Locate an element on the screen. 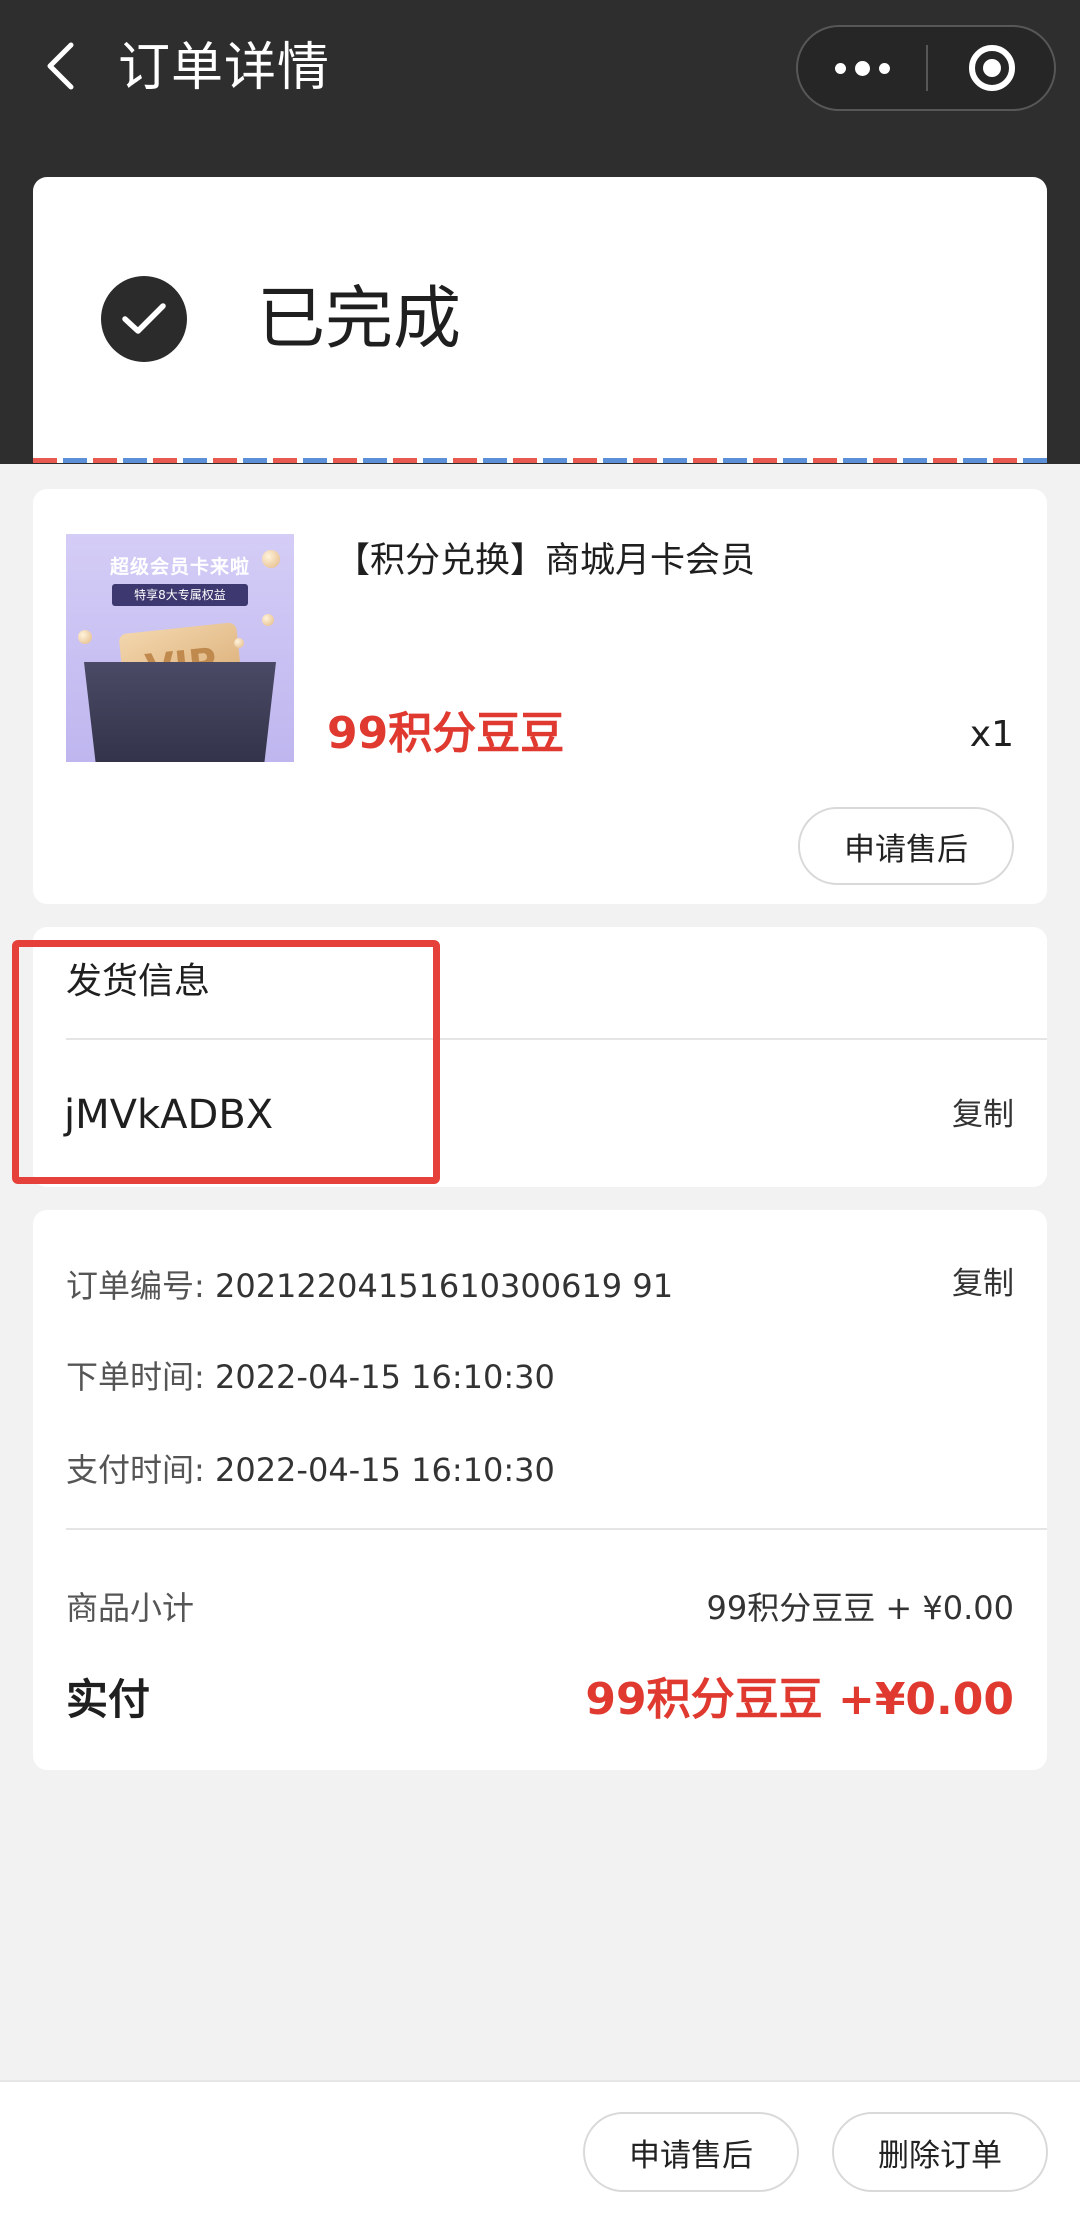 The height and width of the screenshot is (2214, 1080). paid-value: 99积分豆豆 +¥0.00 is located at coordinates (799, 1699).